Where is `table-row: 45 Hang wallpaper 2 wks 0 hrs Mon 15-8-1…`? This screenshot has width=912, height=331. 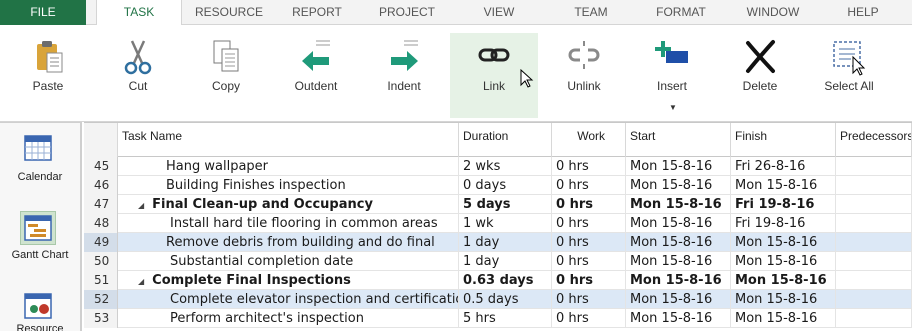 table-row: 45 Hang wallpaper 2 wks 0 hrs Mon 15-8-1… is located at coordinates (498, 166).